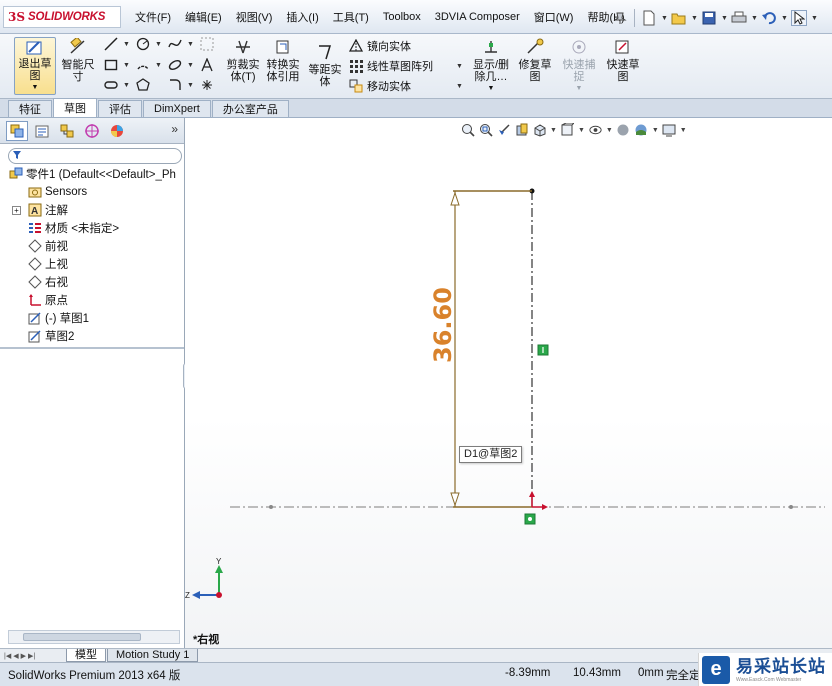 The height and width of the screenshot is (686, 832). I want to click on rectangle-dropdown-icon: ▼, so click(126, 65).